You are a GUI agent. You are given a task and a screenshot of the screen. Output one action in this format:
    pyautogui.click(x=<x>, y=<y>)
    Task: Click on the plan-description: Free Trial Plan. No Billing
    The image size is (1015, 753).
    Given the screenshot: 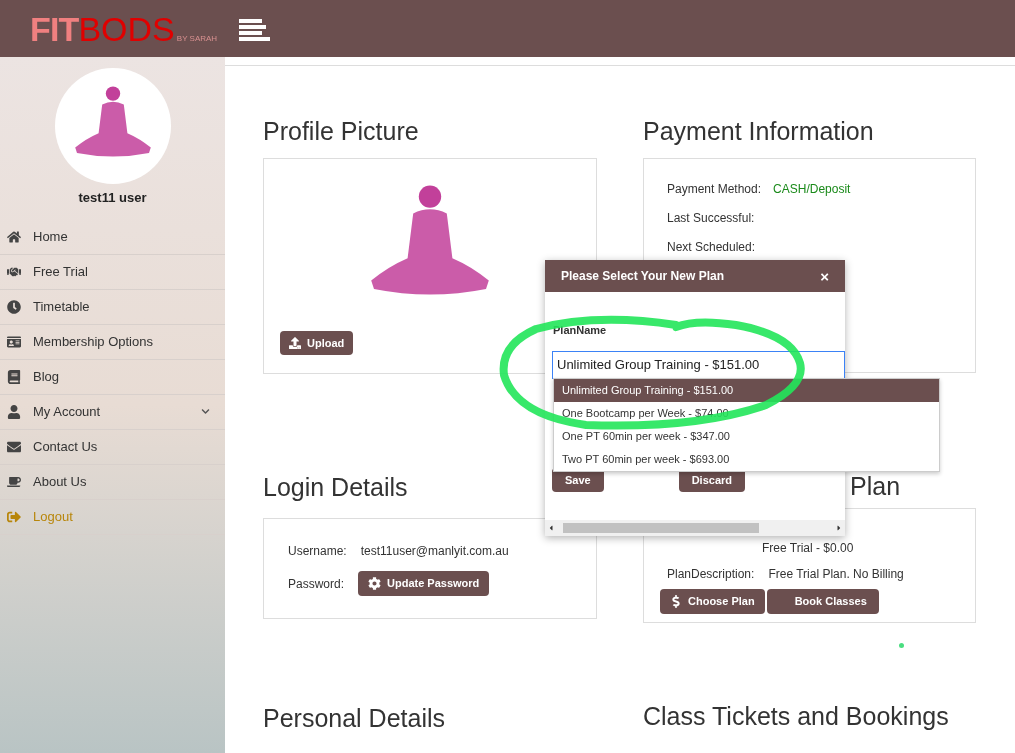 What is the action you would take?
    pyautogui.click(x=836, y=574)
    